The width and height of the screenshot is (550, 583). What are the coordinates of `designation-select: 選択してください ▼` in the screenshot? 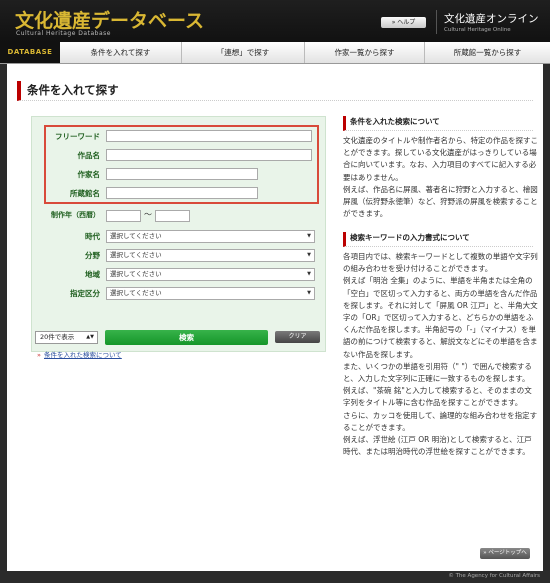 It's located at (210, 293).